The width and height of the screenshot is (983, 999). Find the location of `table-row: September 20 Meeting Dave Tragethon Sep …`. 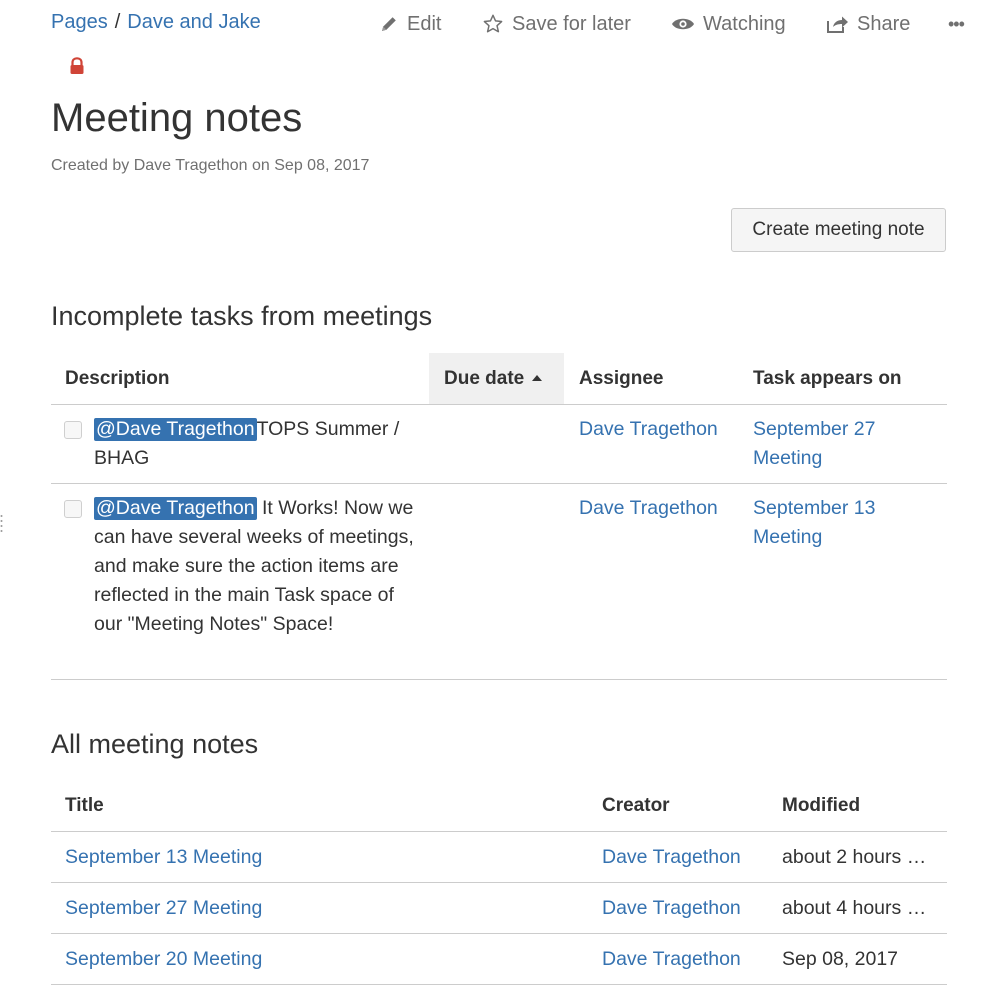

table-row: September 20 Meeting Dave Tragethon Sep … is located at coordinates (499, 959).